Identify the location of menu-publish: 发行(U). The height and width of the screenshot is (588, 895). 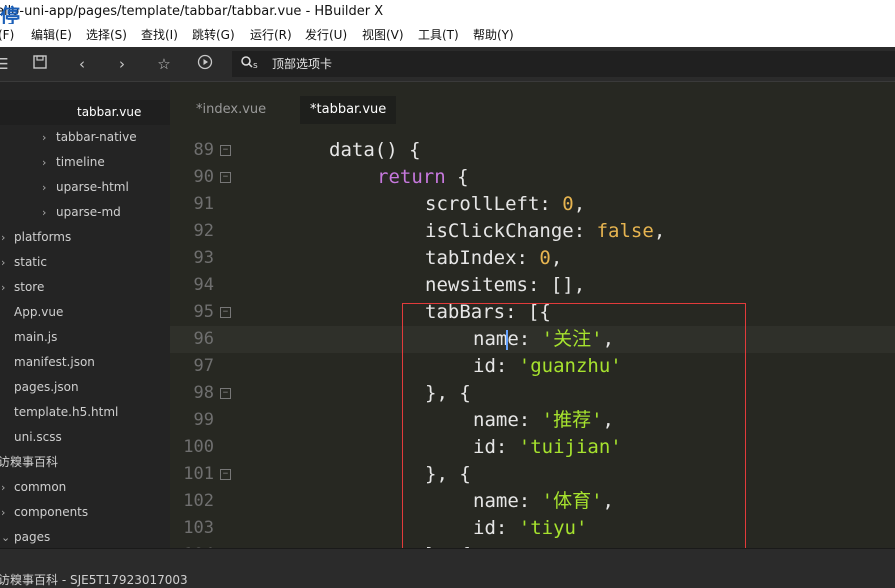
(326, 35).